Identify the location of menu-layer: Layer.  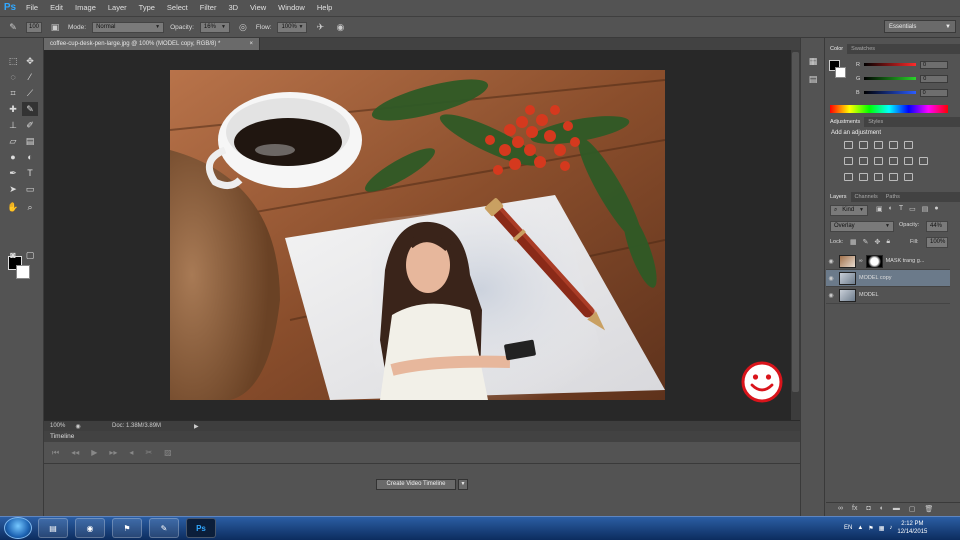
(117, 8).